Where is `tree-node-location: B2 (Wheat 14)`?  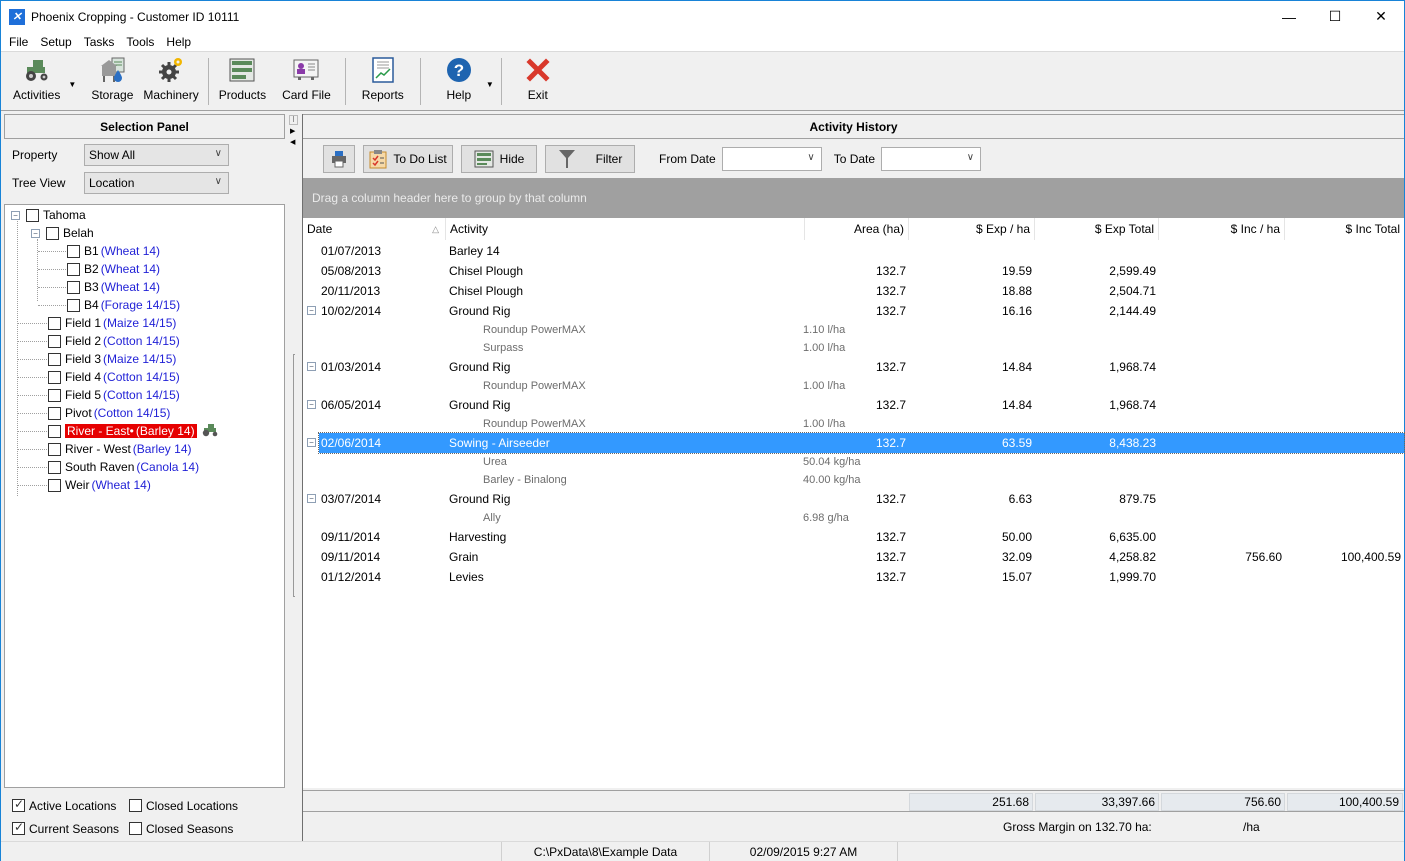
tree-node-location: B2 (Wheat 14) is located at coordinates (113, 269).